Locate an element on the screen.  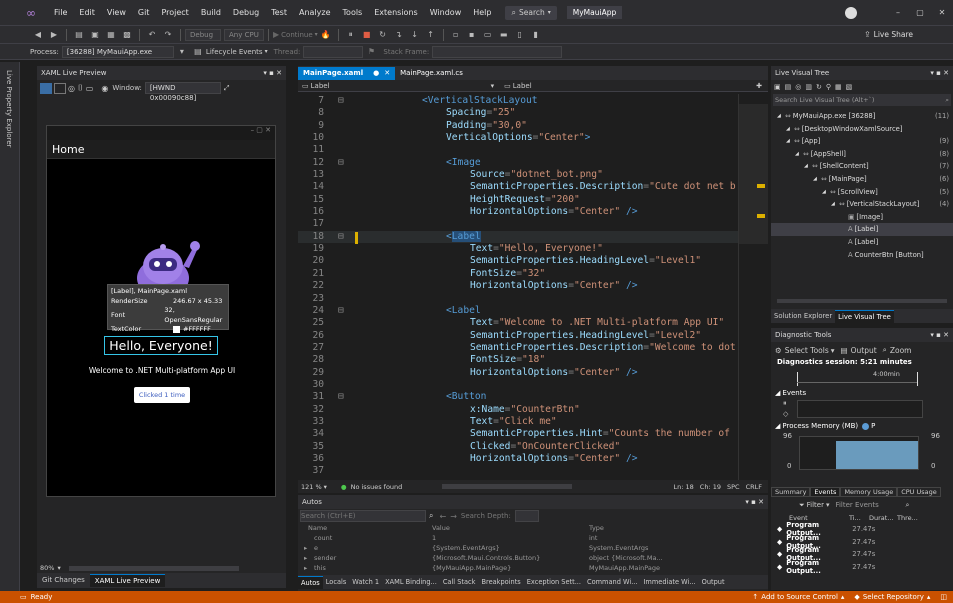
tree-item: ◢ ⇔ [App] (9) is located at coordinates (862, 141).